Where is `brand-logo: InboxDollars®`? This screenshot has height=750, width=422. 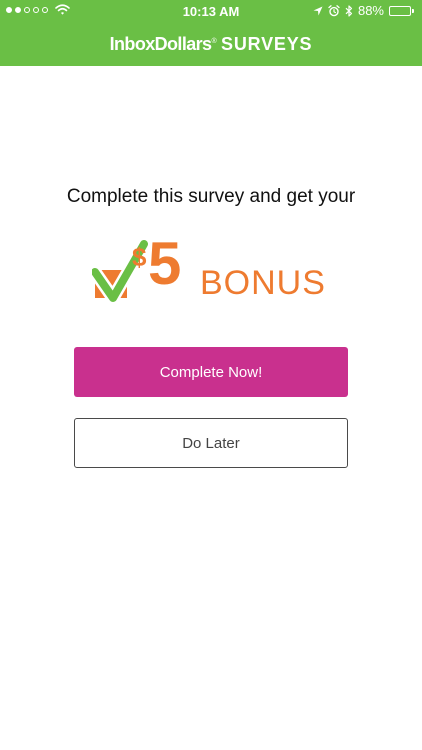
brand-logo: InboxDollars® is located at coordinates (165, 44).